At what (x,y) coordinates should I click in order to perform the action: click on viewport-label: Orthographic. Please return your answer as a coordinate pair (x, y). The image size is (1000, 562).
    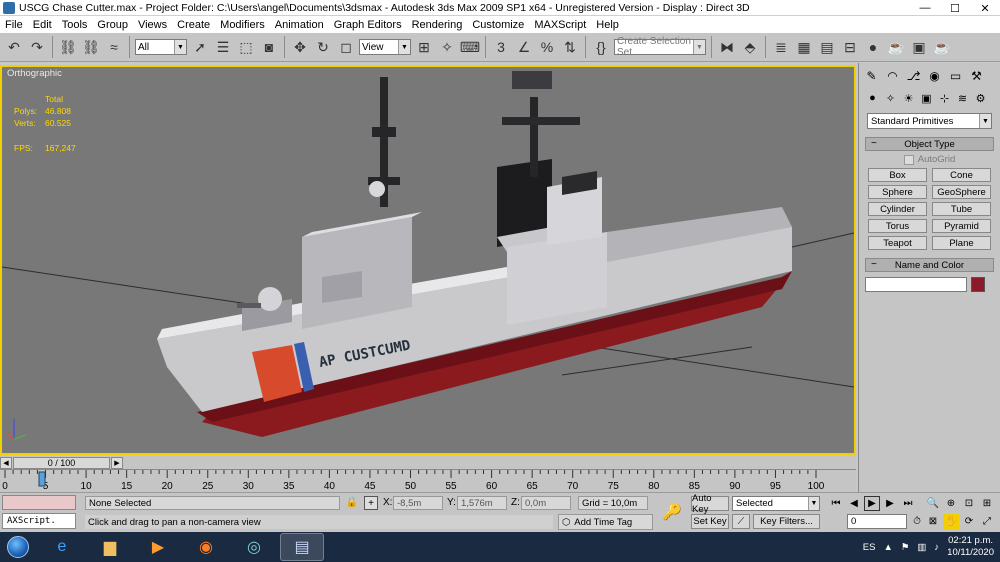
    Looking at the image, I should click on (34, 73).